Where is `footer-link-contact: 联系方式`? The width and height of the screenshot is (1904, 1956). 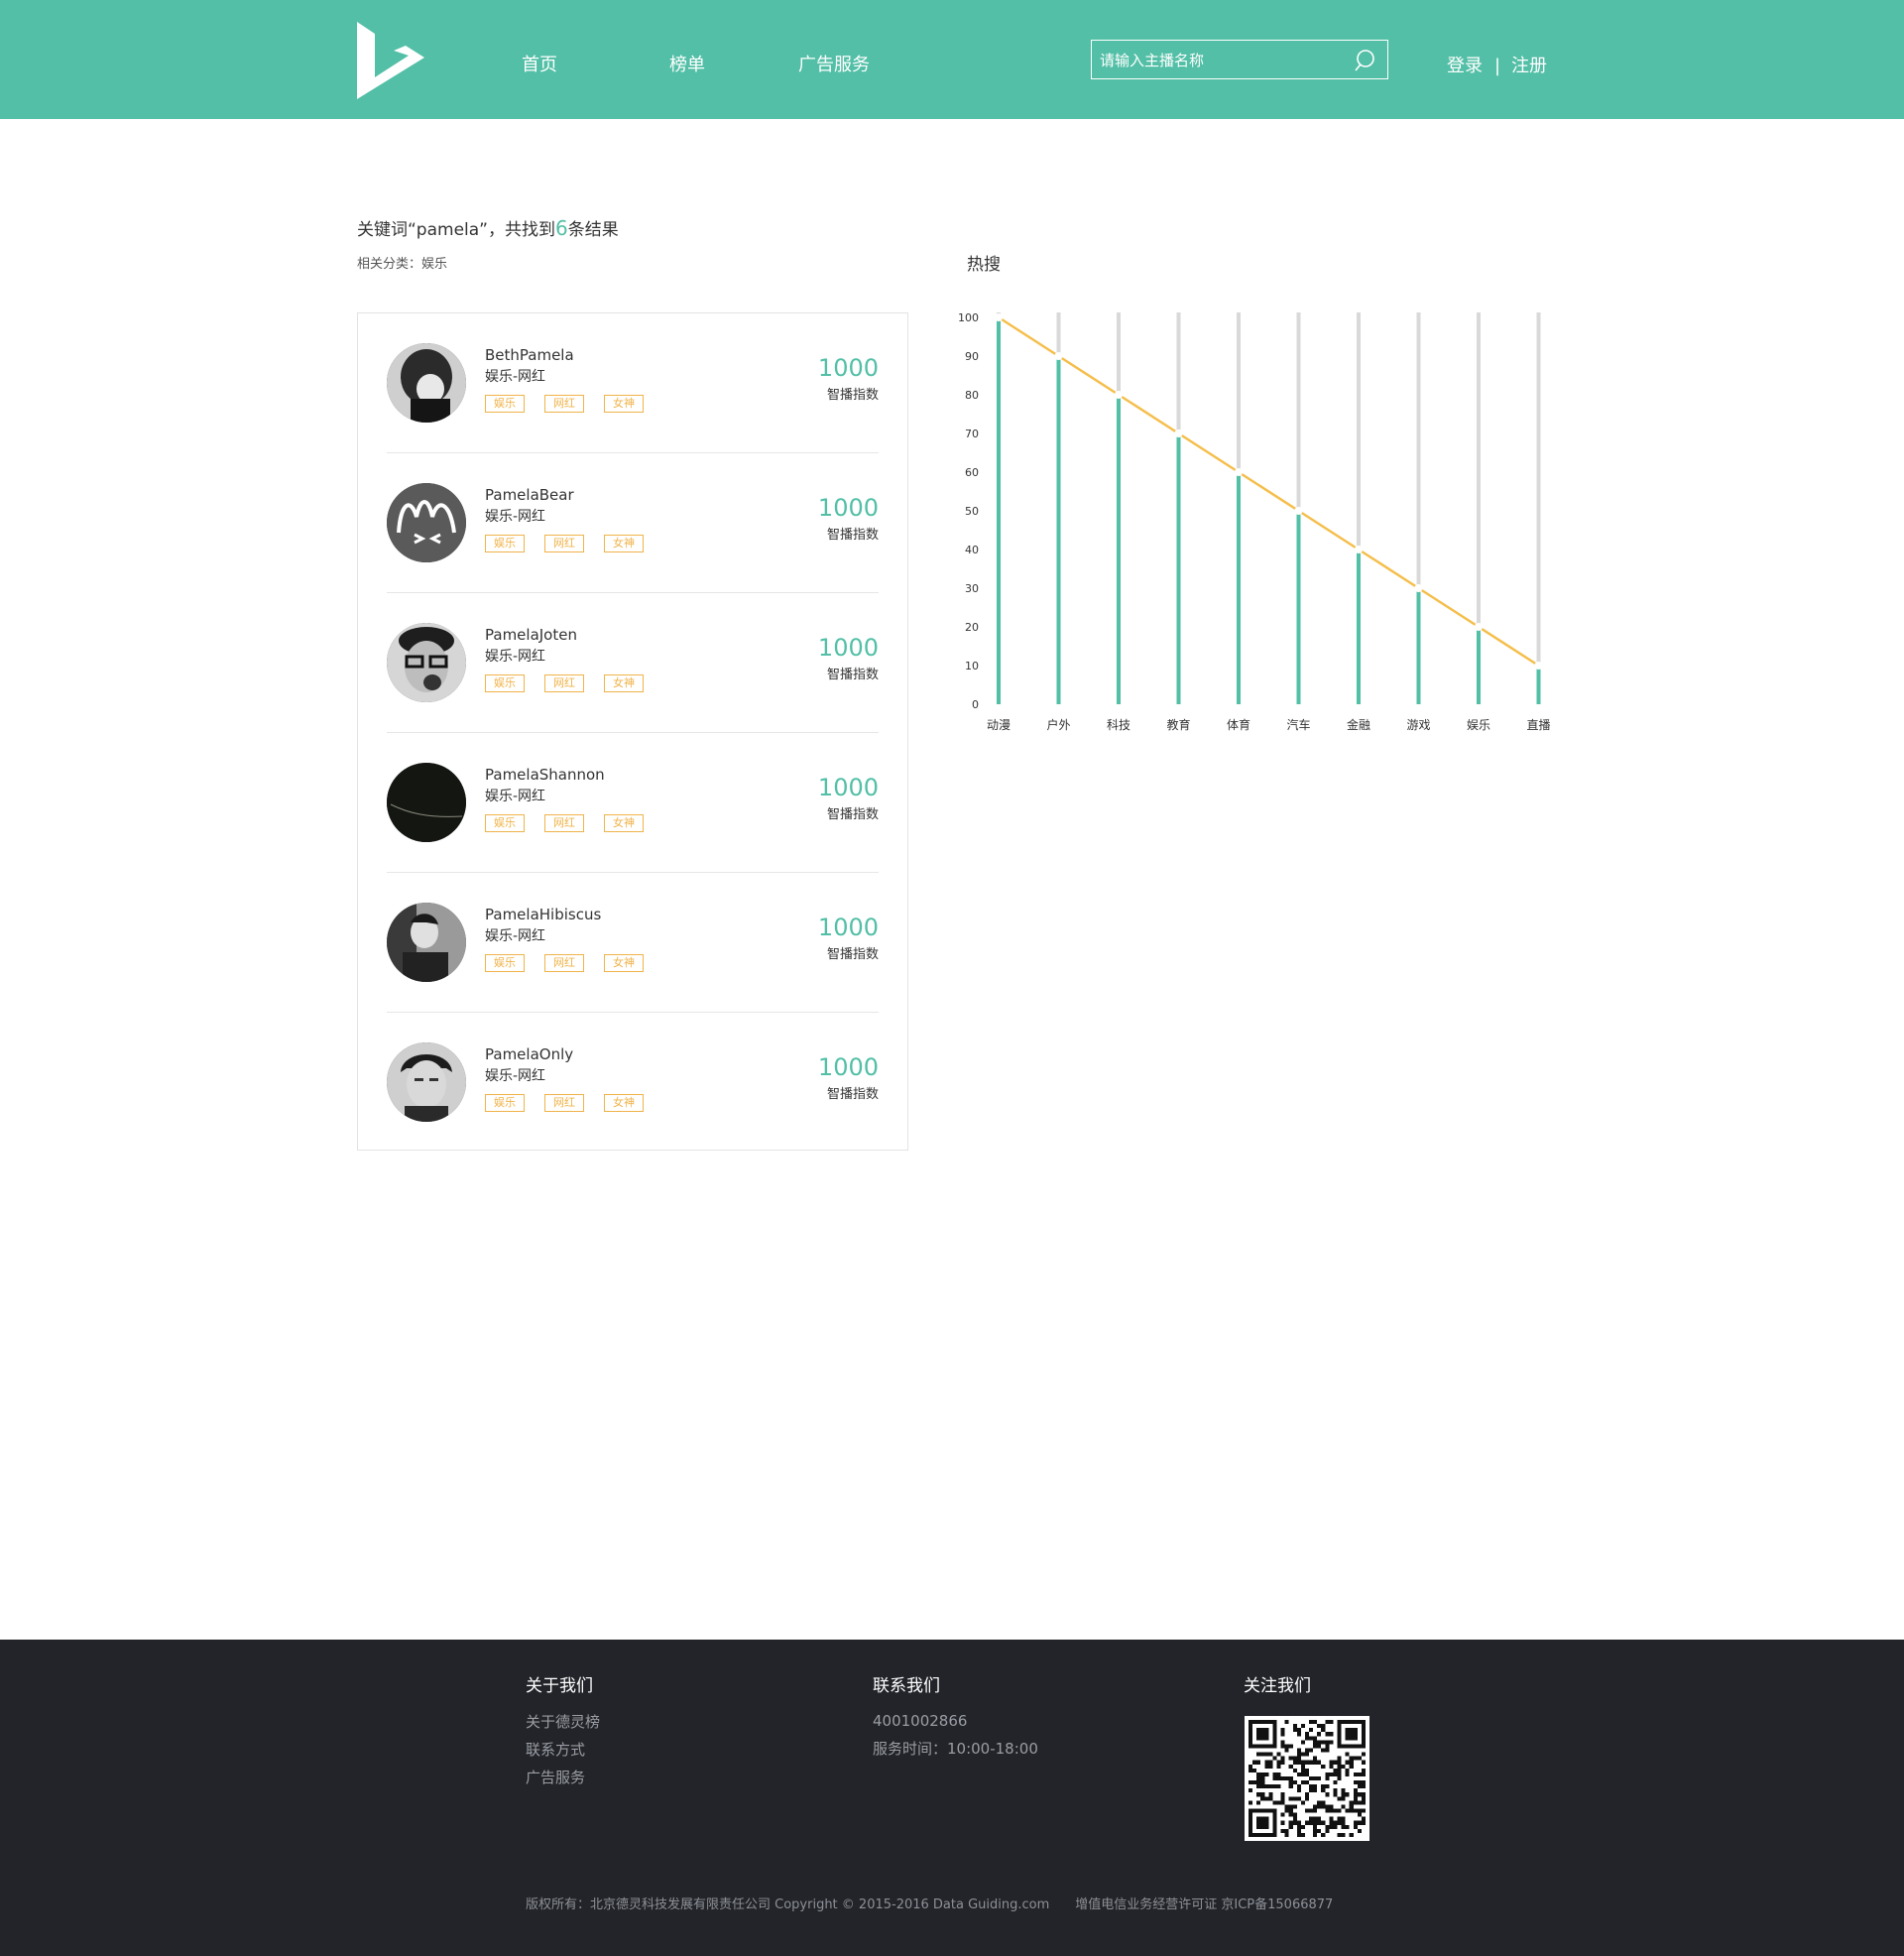
footer-link-contact: 联系方式 is located at coordinates (555, 1750).